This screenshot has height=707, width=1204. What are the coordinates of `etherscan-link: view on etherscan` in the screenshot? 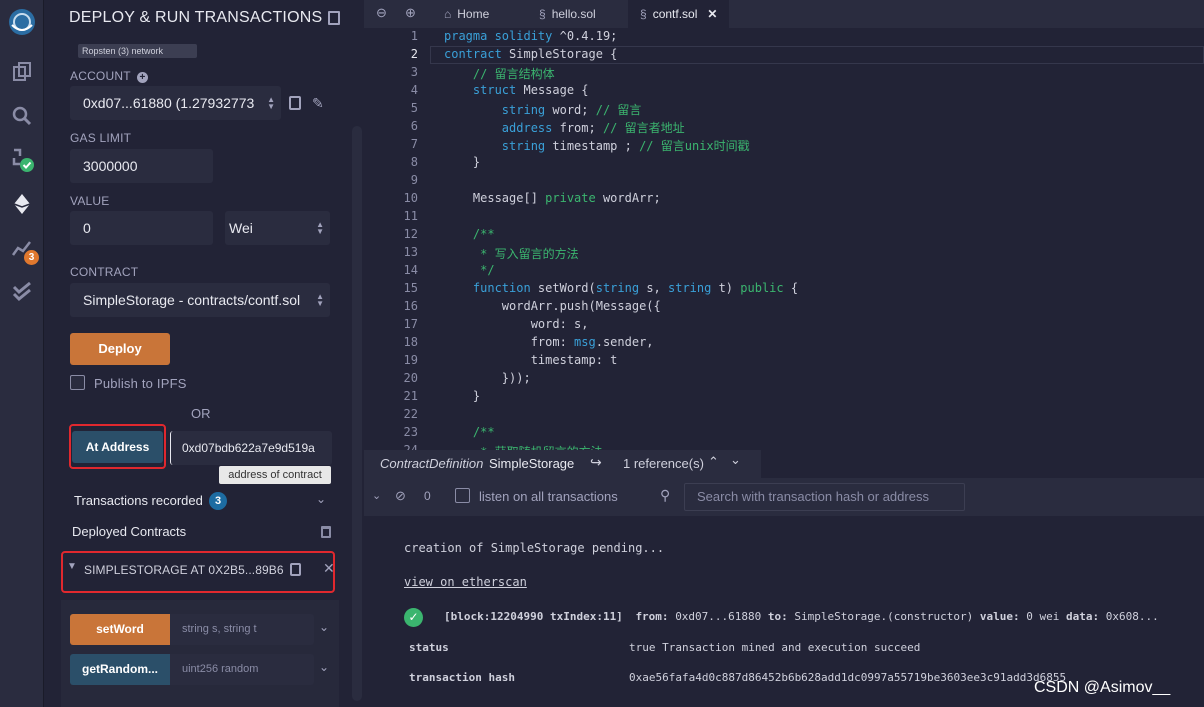 It's located at (465, 582).